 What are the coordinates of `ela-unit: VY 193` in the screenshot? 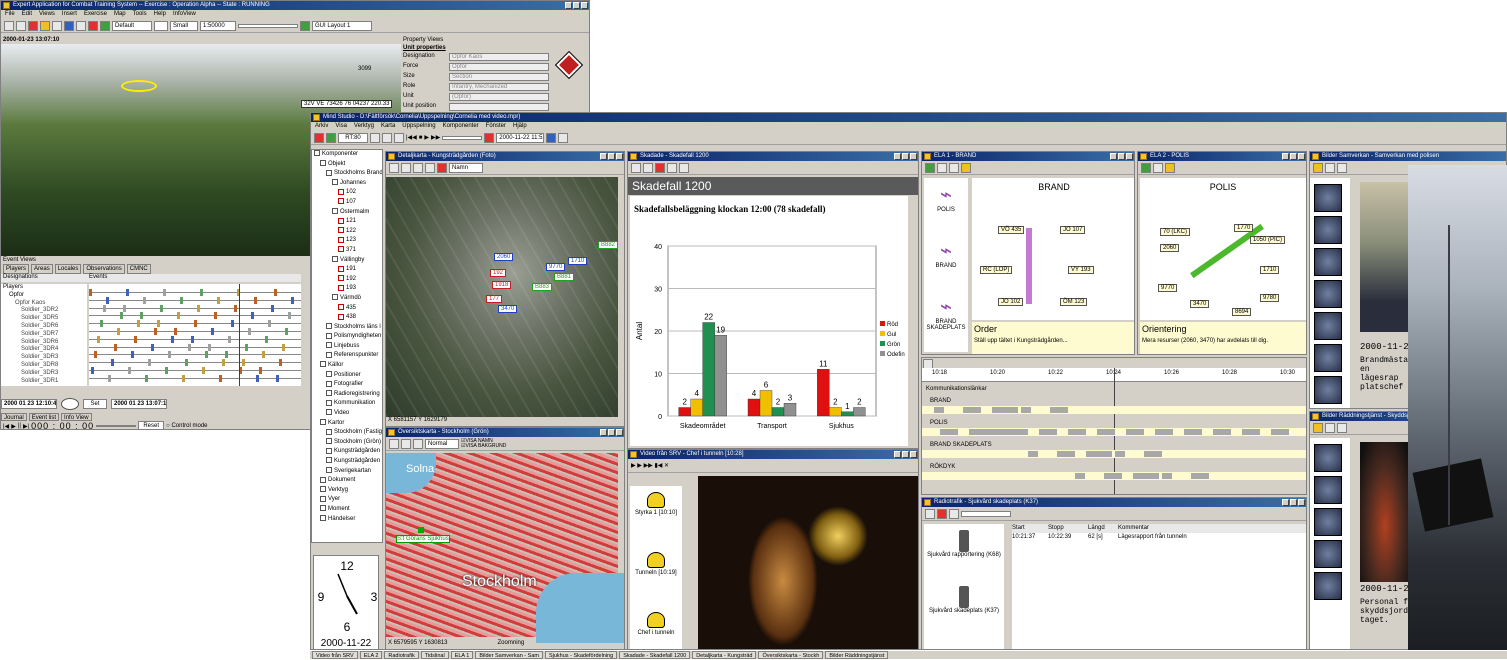 It's located at (1081, 270).